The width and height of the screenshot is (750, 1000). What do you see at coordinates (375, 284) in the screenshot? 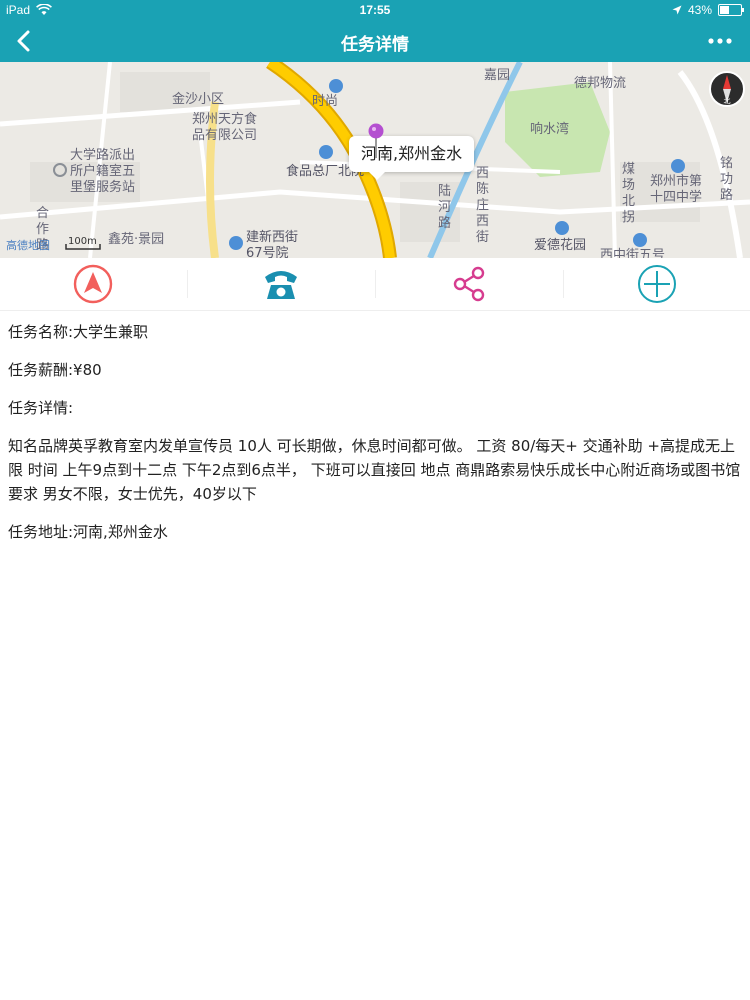
I see `action-bar` at bounding box center [375, 284].